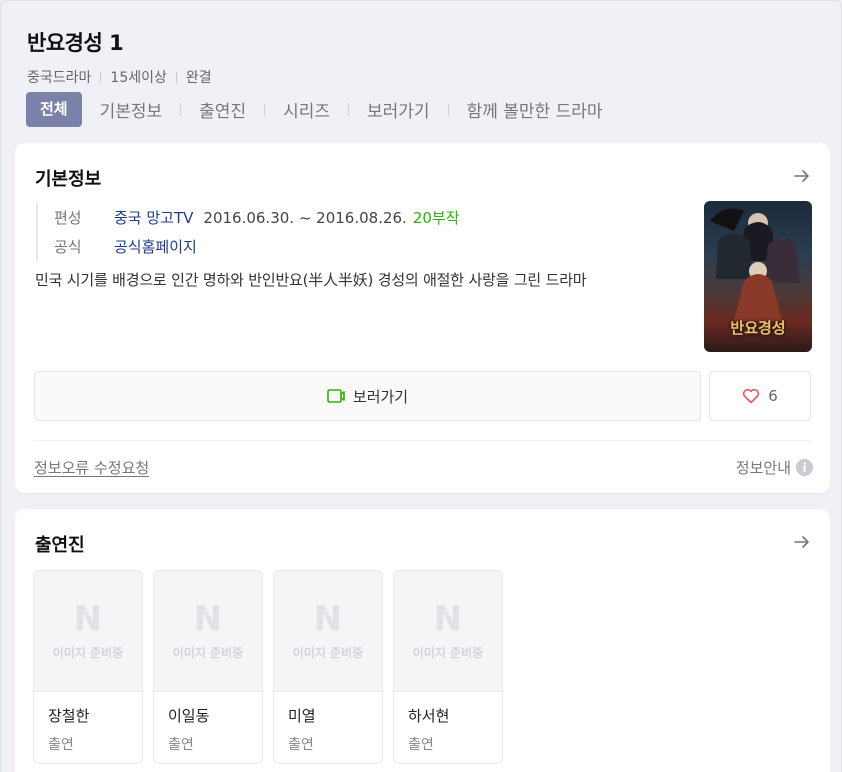  What do you see at coordinates (131, 109) in the screenshot?
I see `tab-basic-info: 기본정보` at bounding box center [131, 109].